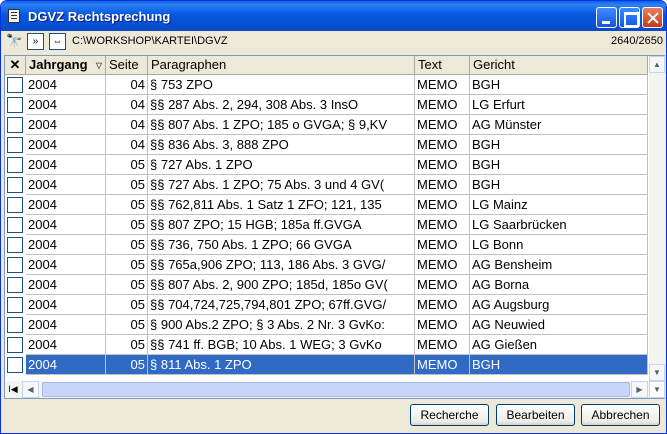  What do you see at coordinates (13, 389) in the screenshot?
I see `first-record-icon: I◀` at bounding box center [13, 389].